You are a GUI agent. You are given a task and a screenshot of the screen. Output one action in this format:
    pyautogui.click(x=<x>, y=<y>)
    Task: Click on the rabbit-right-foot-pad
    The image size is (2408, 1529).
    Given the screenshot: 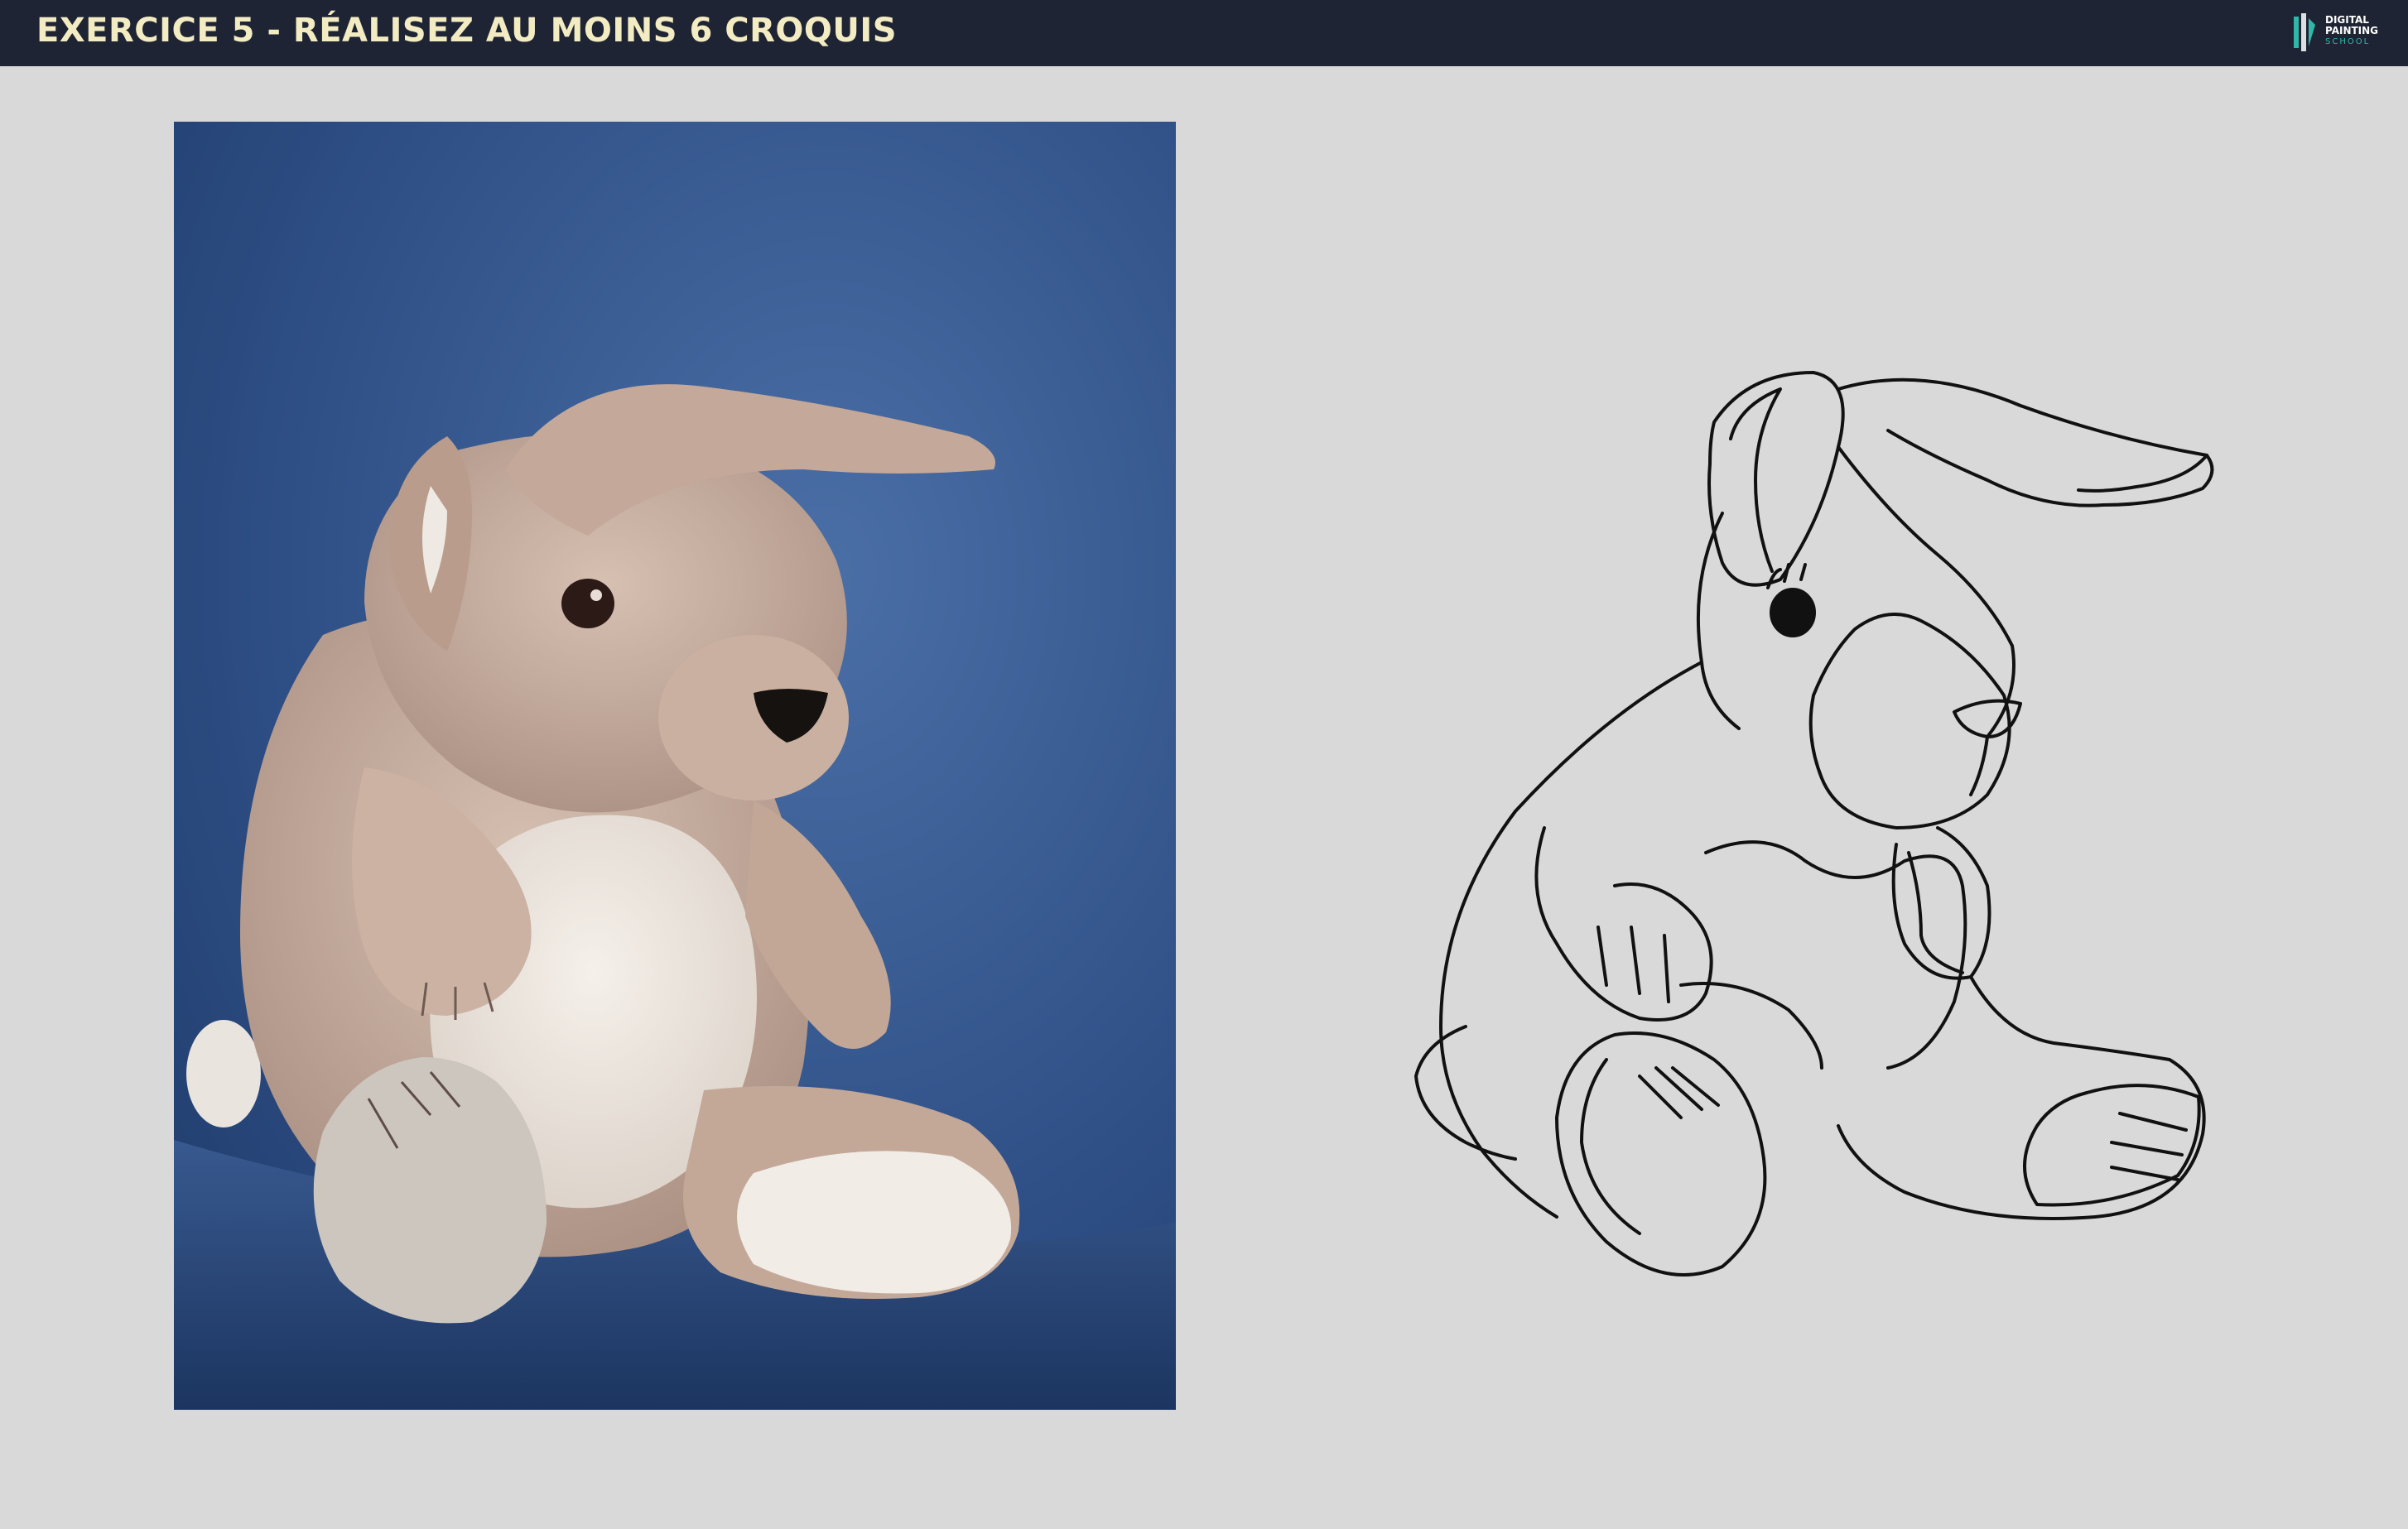 What is the action you would take?
    pyautogui.click(x=875, y=1222)
    